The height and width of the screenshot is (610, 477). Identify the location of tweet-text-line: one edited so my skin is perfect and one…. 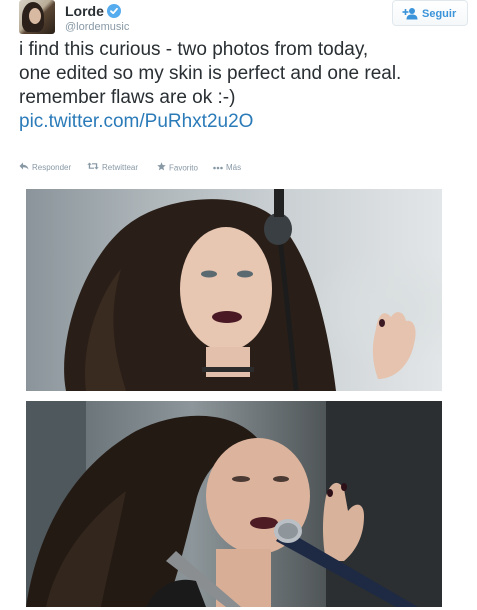
(210, 73).